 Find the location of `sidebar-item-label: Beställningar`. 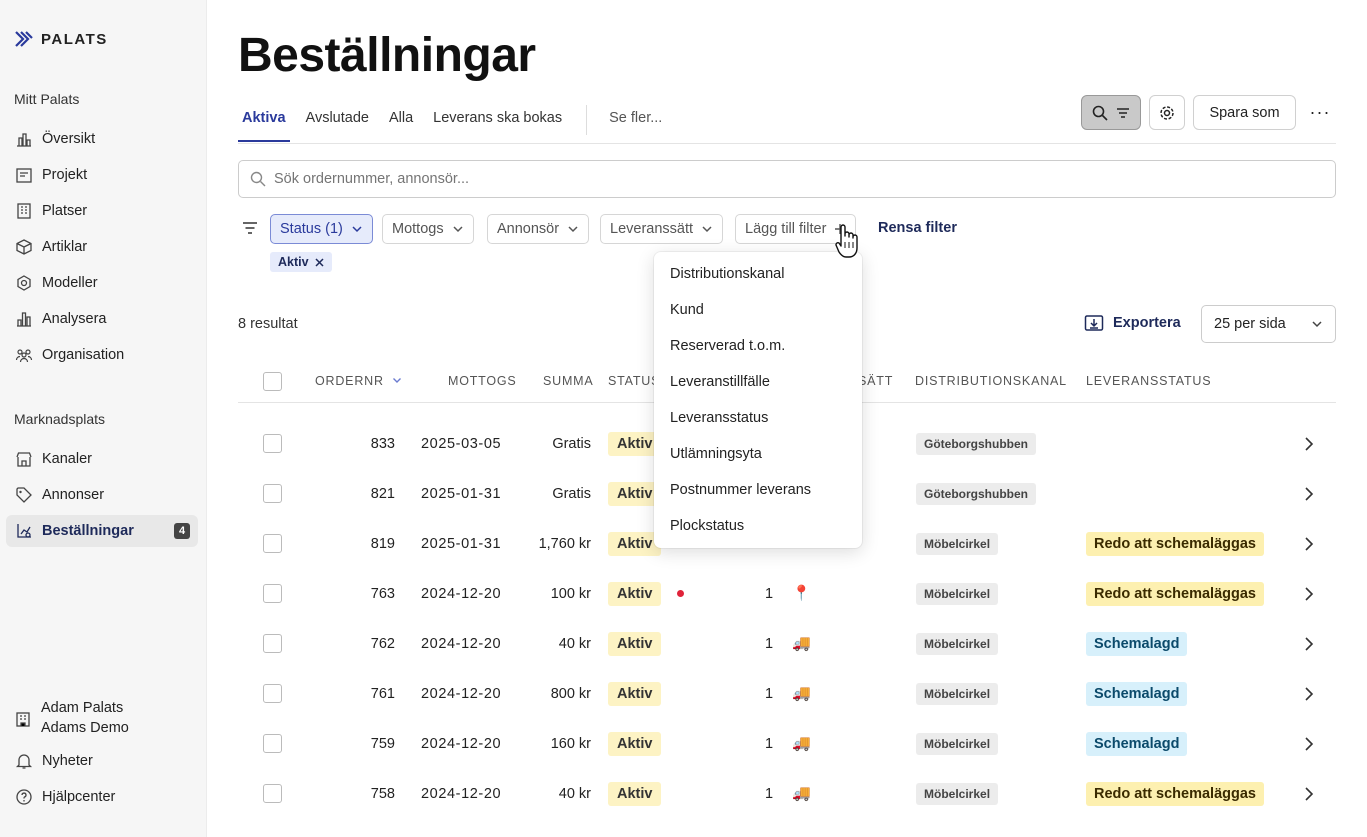

sidebar-item-label: Beställningar is located at coordinates (88, 531).